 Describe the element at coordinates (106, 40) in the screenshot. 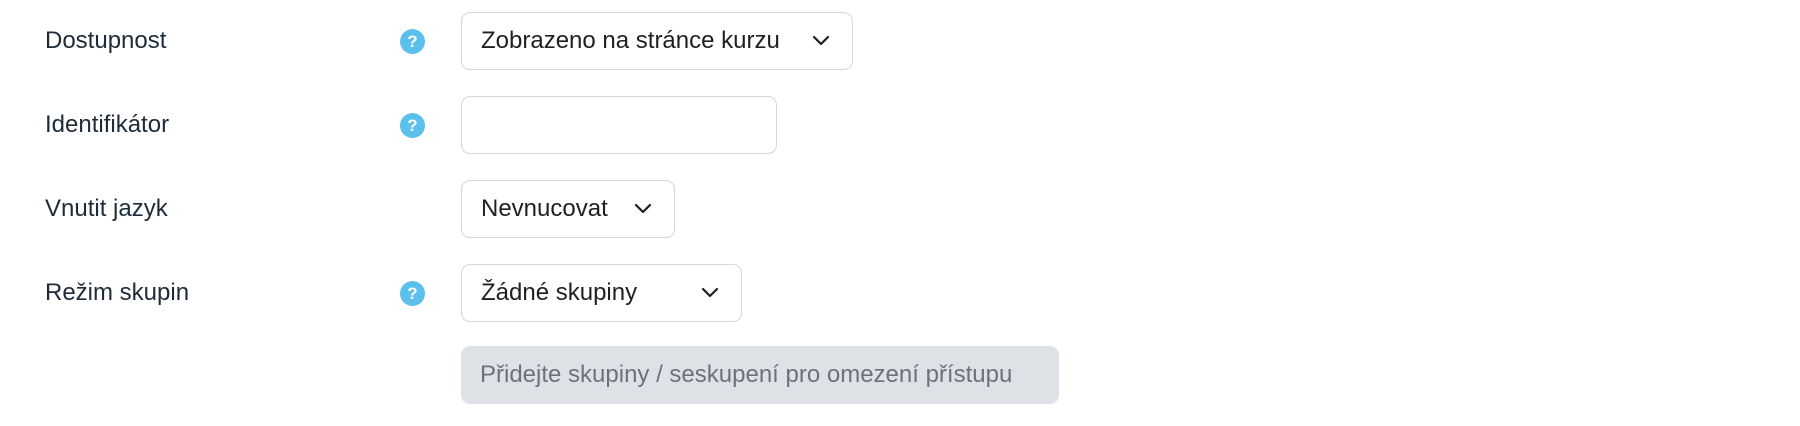

I see `visibility-label: Dostupnost` at that location.